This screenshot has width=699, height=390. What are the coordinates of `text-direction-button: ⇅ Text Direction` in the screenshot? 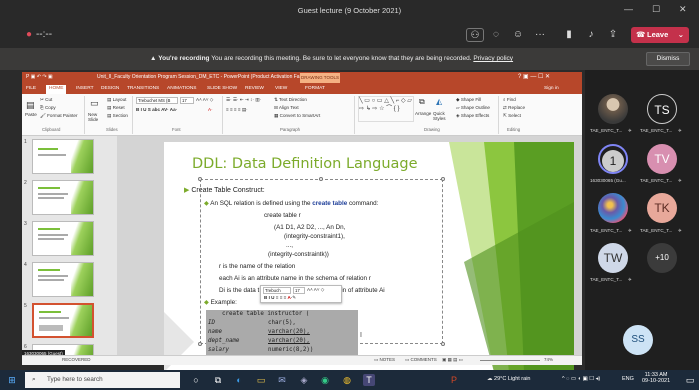 It's located at (290, 100).